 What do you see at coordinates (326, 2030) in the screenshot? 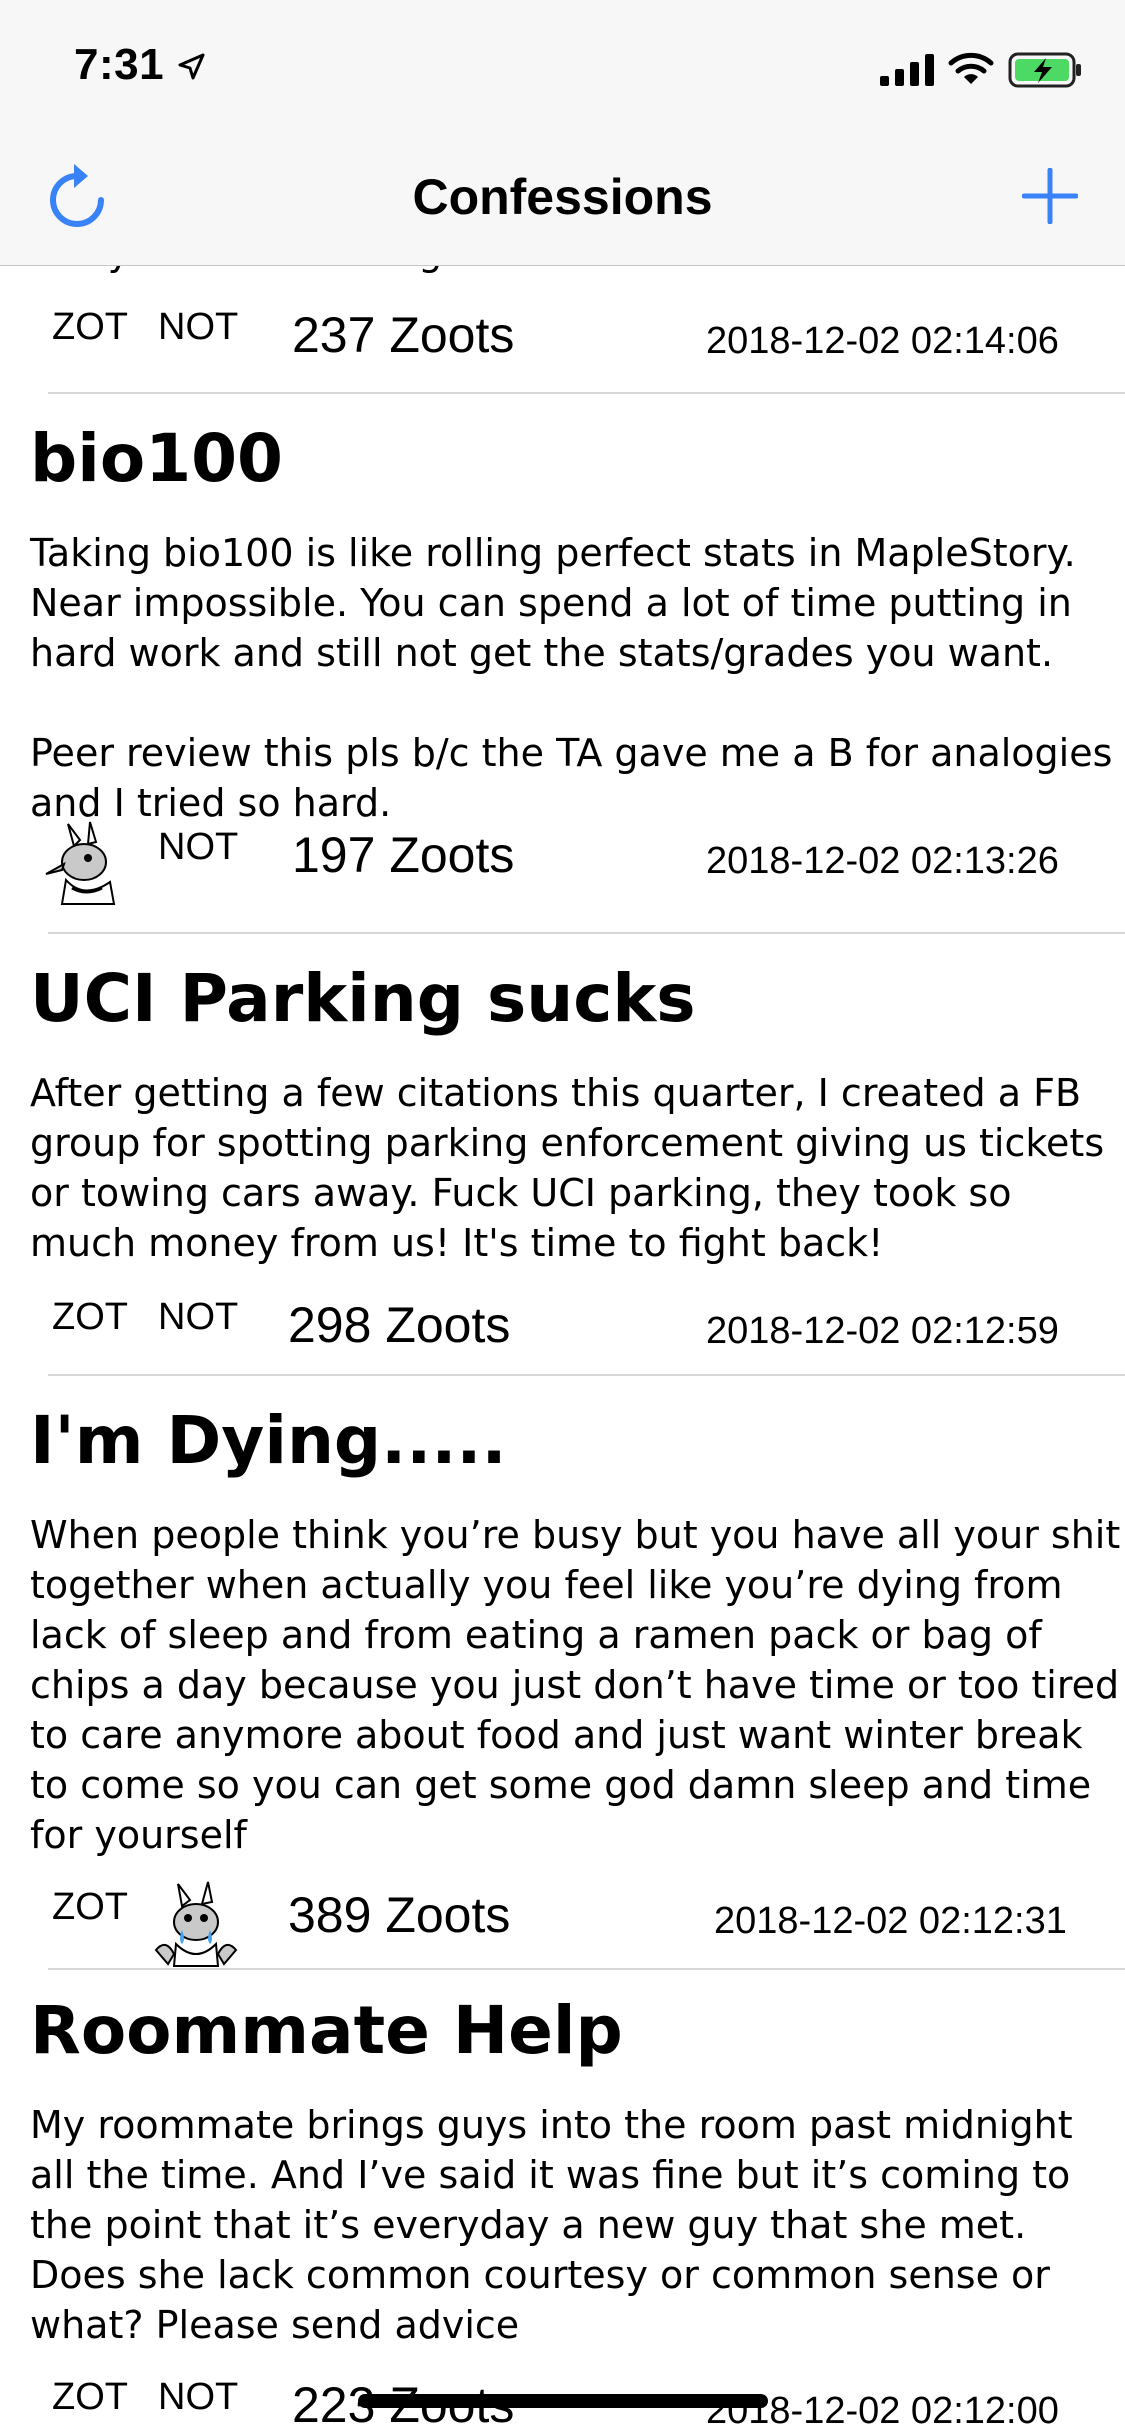
I see `post-title: Roommate Help` at bounding box center [326, 2030].